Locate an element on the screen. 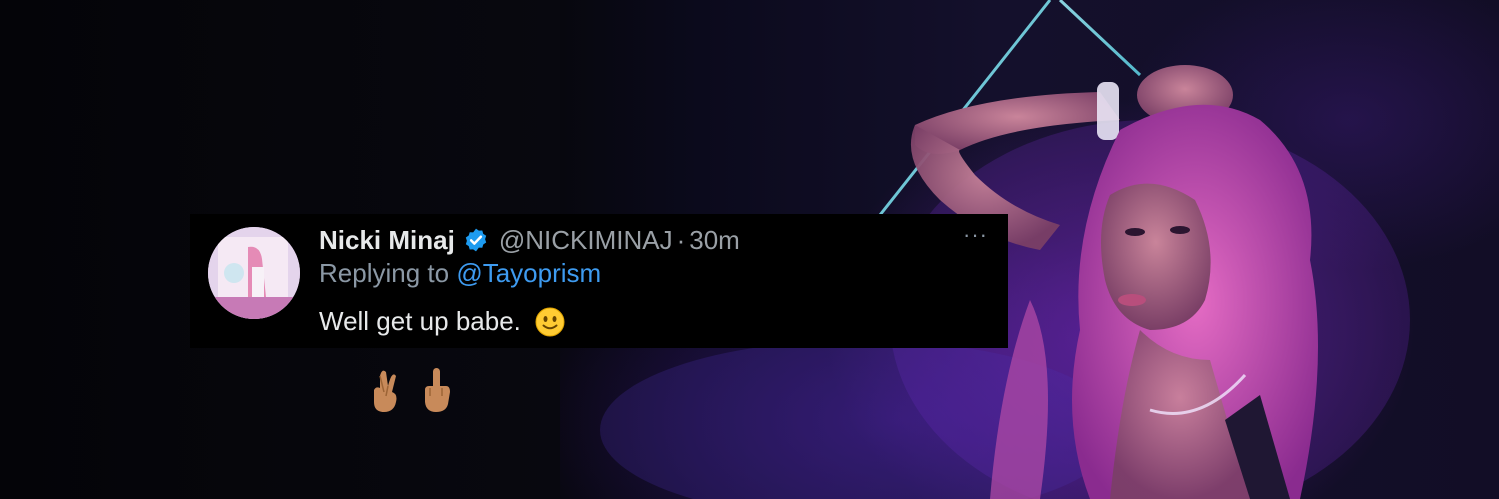  tweet-text: Well get up babe. is located at coordinates (420, 321).